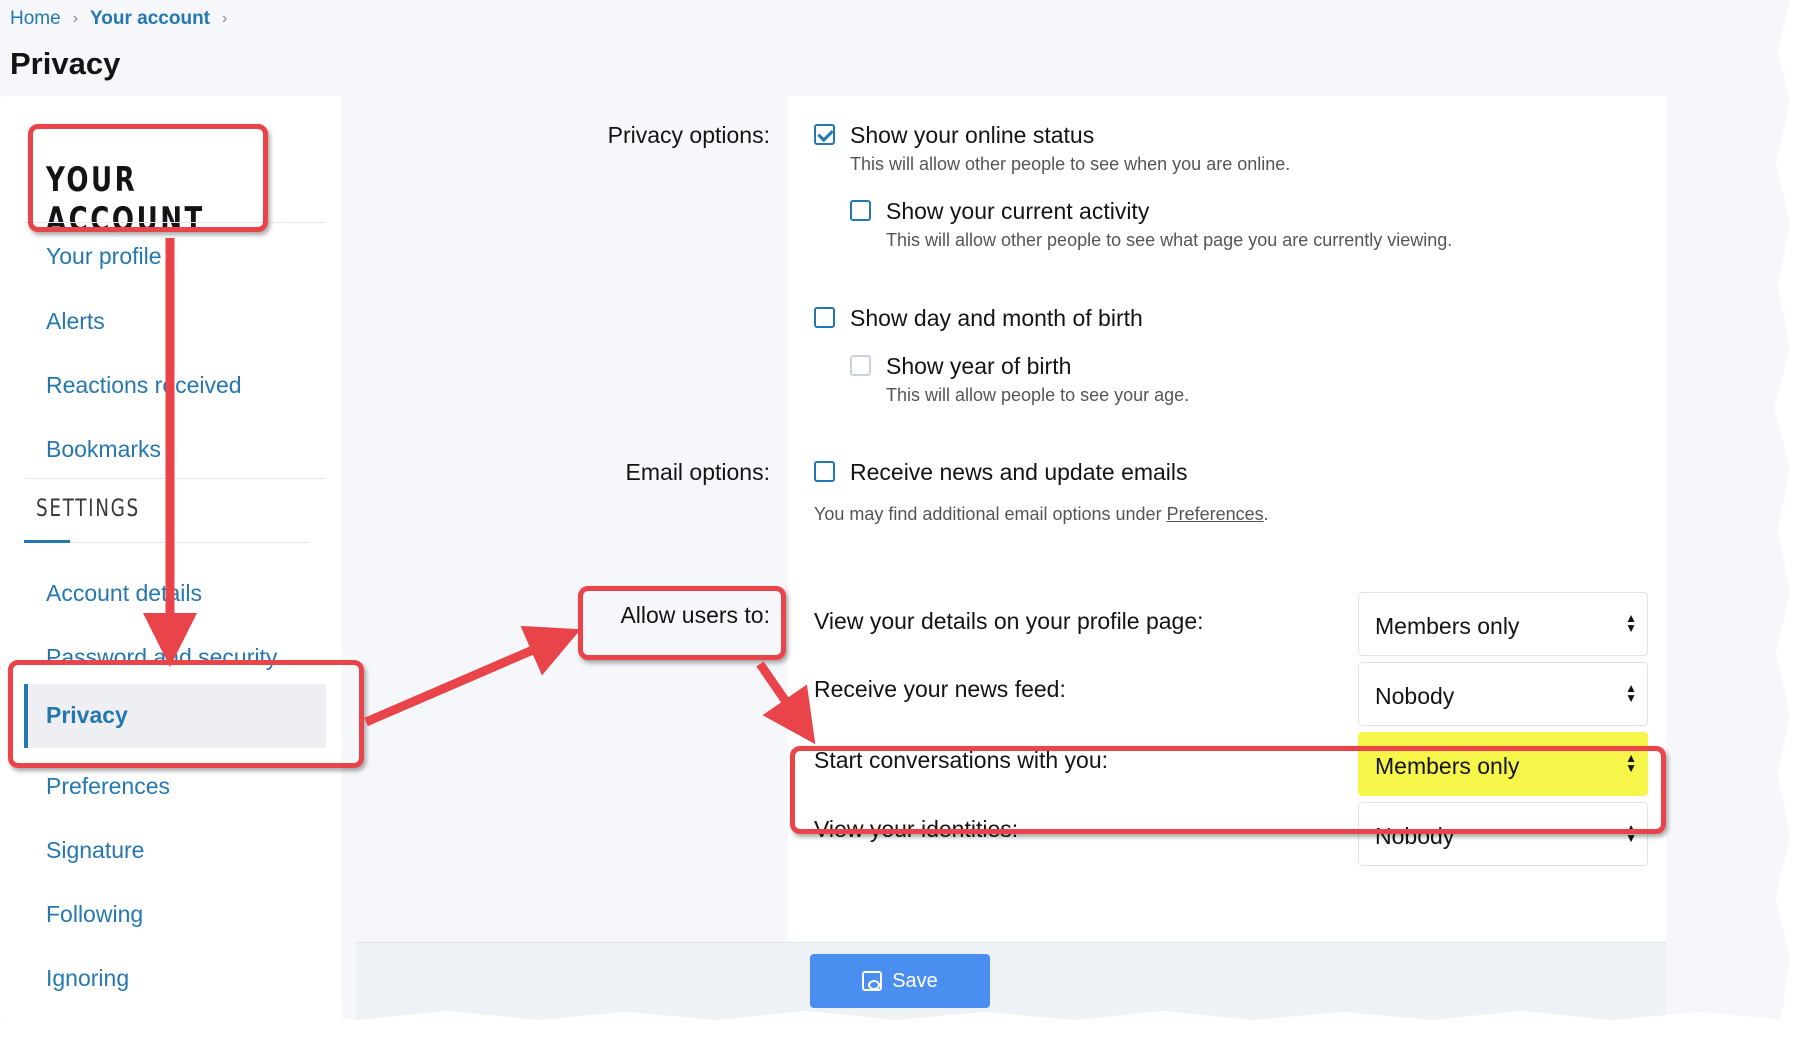 The height and width of the screenshot is (1042, 1812). I want to click on sidebar-heading-settings: SETTINGS, so click(88, 508).